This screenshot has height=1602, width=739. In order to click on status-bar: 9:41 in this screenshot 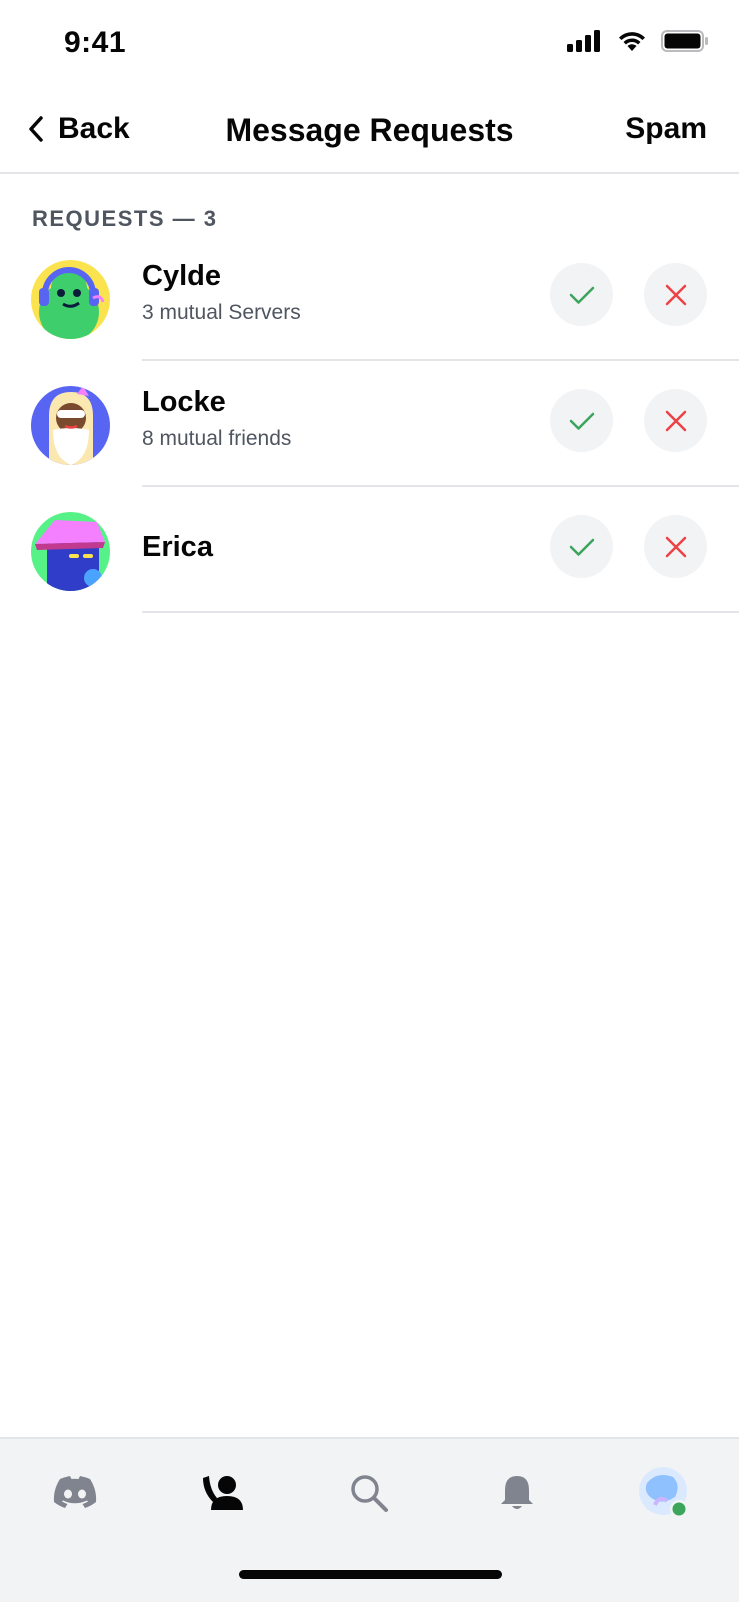, I will do `click(369, 45)`.